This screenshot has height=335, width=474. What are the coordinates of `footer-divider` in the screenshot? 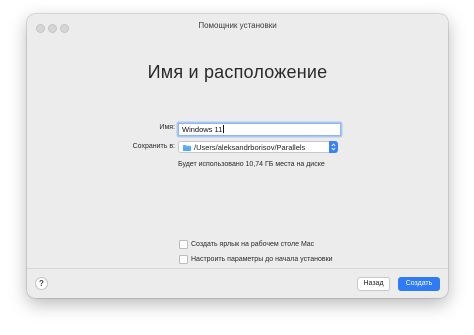 It's located at (237, 268).